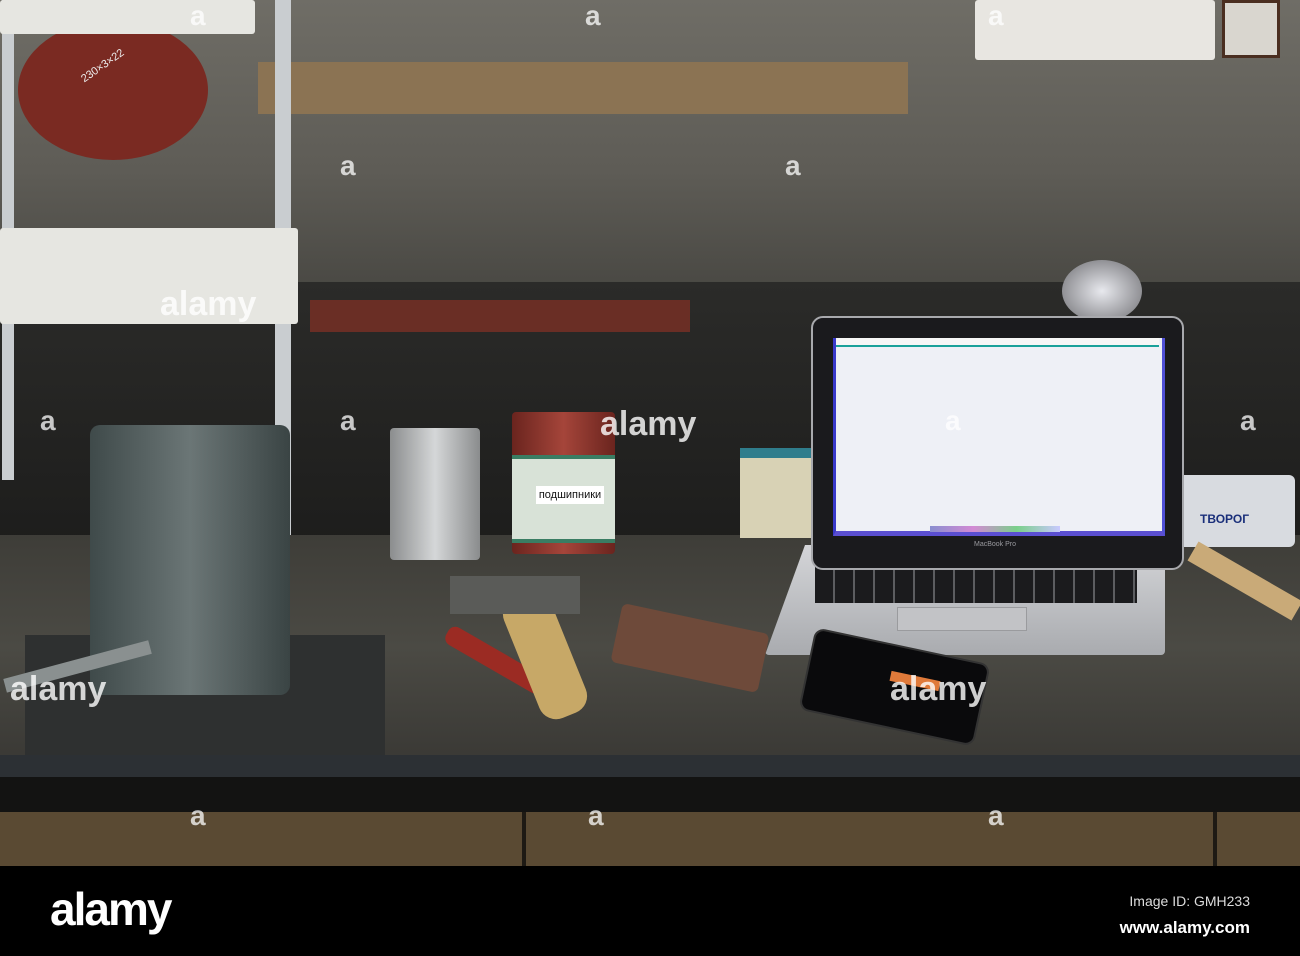  Describe the element at coordinates (103, 66) in the screenshot. I see `disc-label: 230×3×22` at that location.